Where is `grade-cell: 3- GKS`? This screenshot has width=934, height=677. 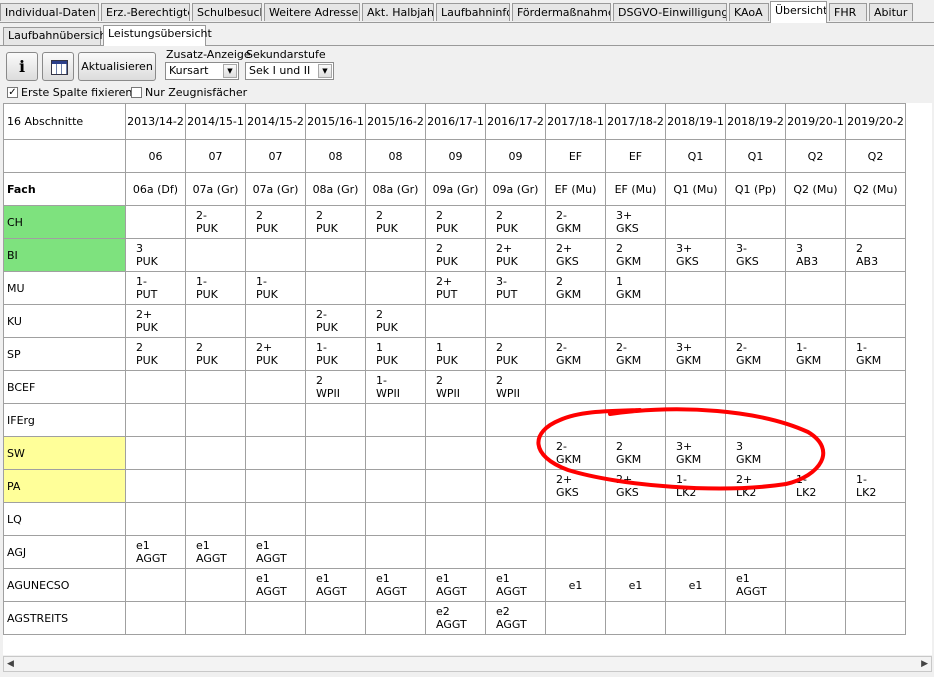
grade-cell: 3- GKS is located at coordinates (755, 255).